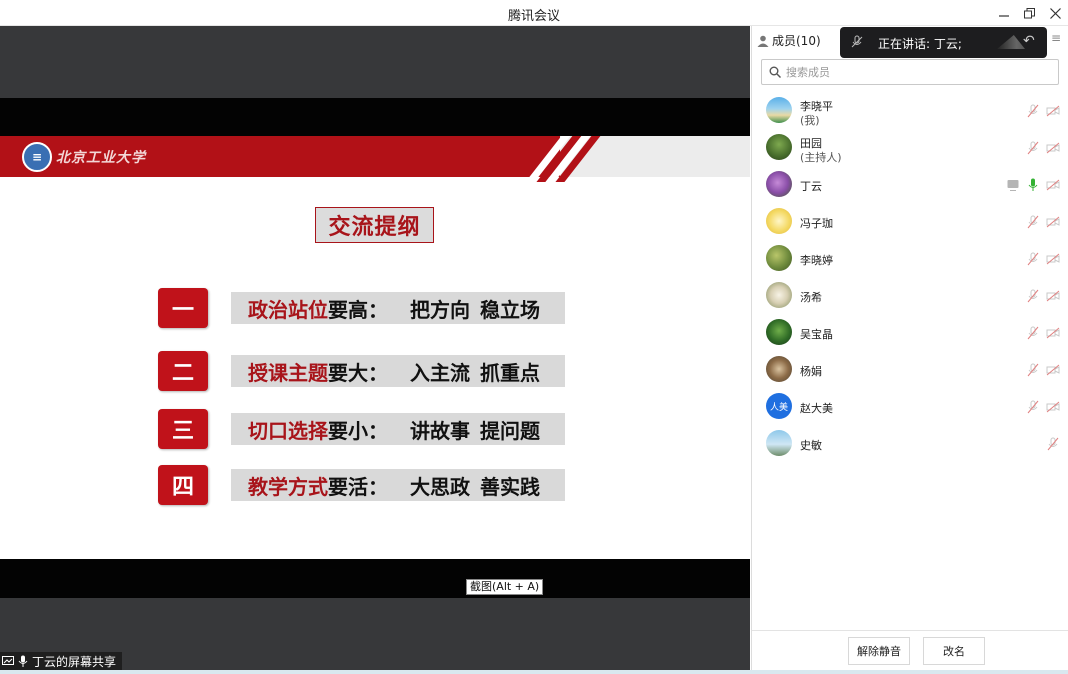  What do you see at coordinates (358, 372) in the screenshot?
I see `row-text: 要大：` at bounding box center [358, 372].